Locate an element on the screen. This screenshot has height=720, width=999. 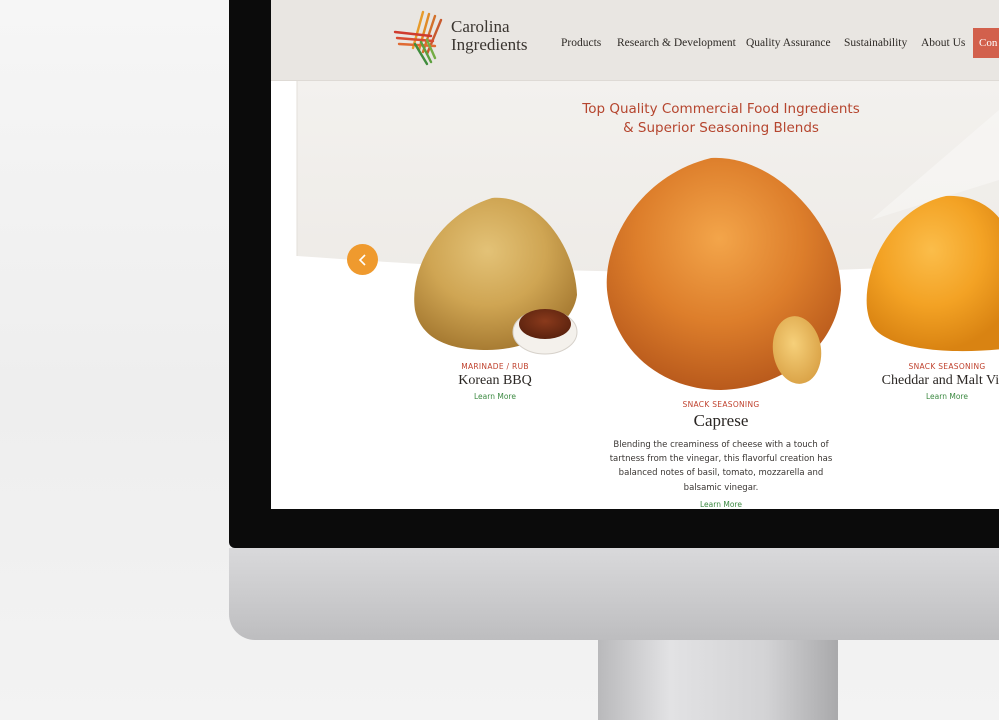
cheddar-malt-seasoning-image is located at coordinates (932, 273).